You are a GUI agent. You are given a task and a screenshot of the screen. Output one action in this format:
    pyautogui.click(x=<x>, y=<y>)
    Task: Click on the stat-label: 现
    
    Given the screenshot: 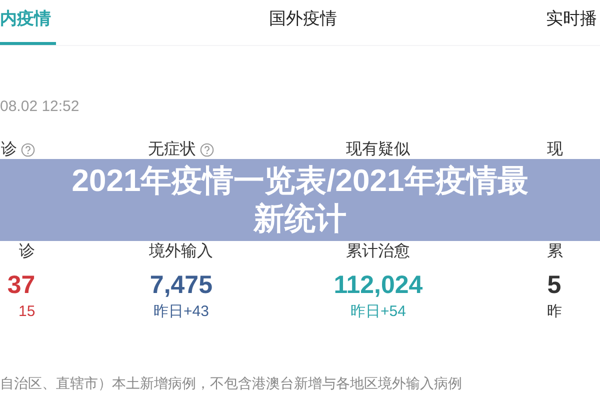 What is the action you would take?
    pyautogui.click(x=555, y=150)
    